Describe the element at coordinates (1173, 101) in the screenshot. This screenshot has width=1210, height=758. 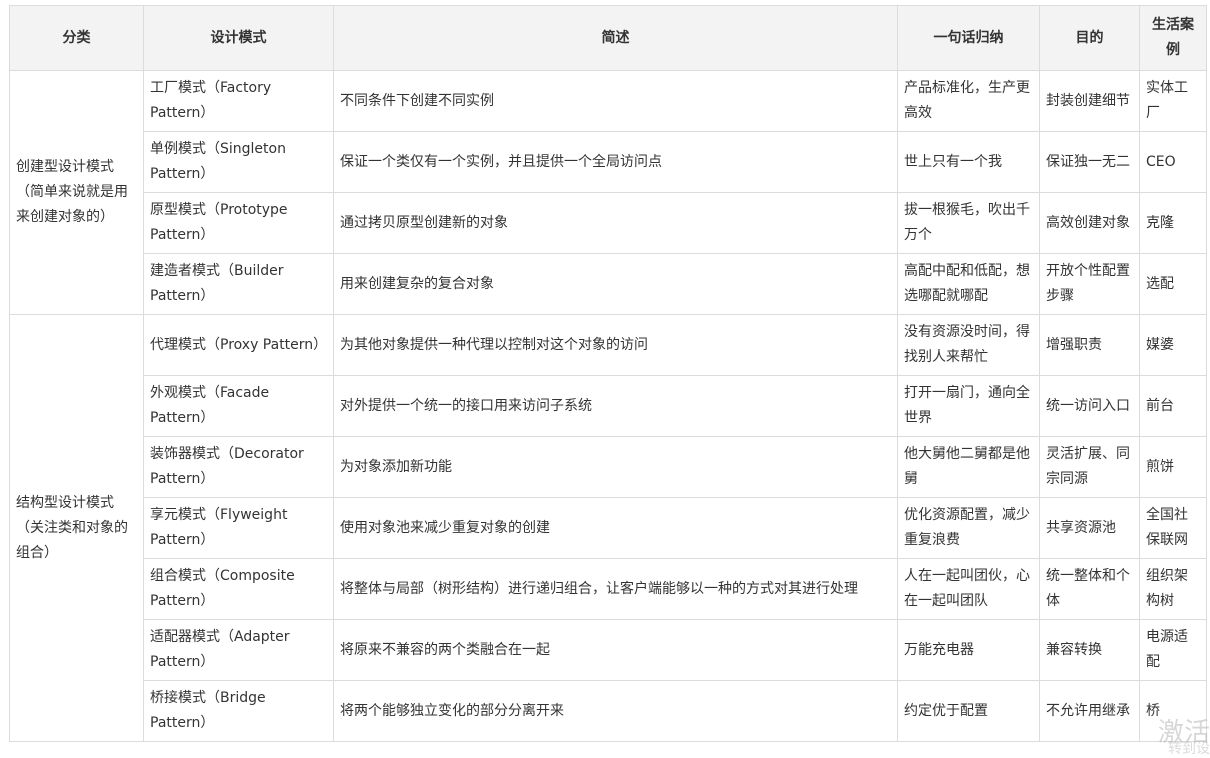
I see `pattern-example: 实体工厂` at that location.